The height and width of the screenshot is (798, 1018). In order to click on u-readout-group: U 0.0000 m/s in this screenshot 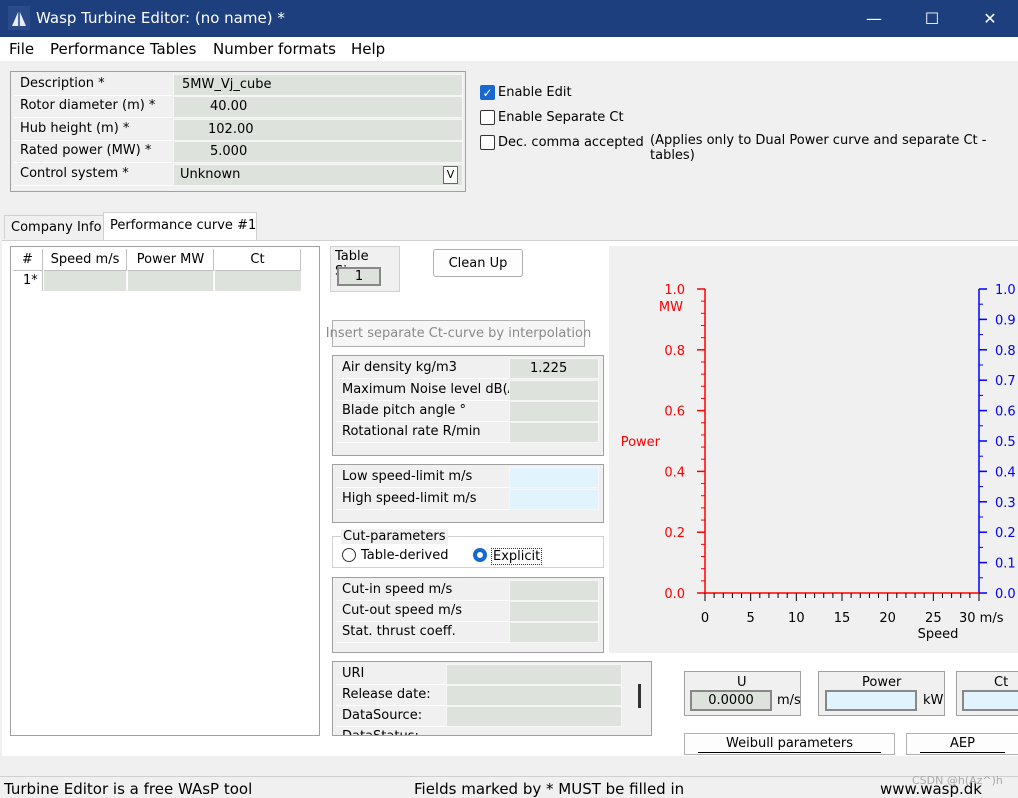, I will do `click(742, 693)`.